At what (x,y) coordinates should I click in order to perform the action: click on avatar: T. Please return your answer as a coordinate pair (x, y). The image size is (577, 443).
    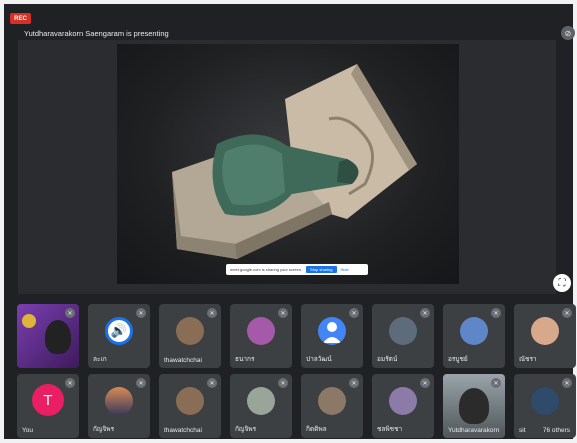
    Looking at the image, I should click on (48, 400).